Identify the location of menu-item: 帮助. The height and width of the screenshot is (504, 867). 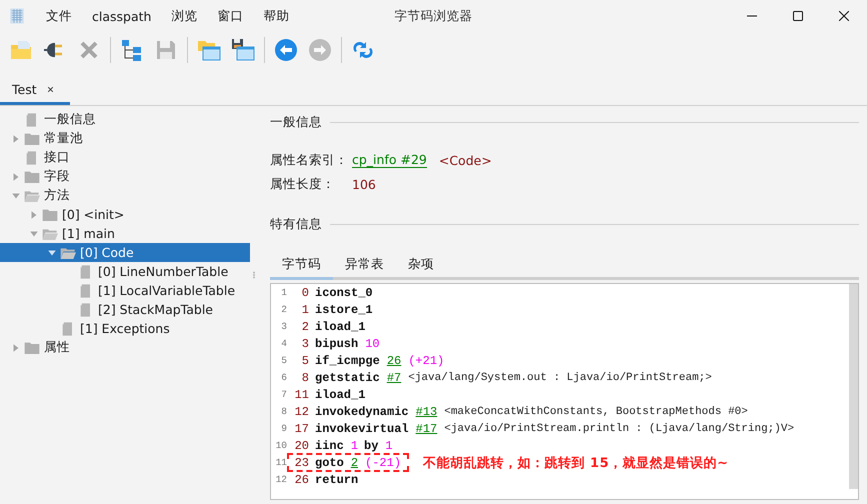
(276, 16).